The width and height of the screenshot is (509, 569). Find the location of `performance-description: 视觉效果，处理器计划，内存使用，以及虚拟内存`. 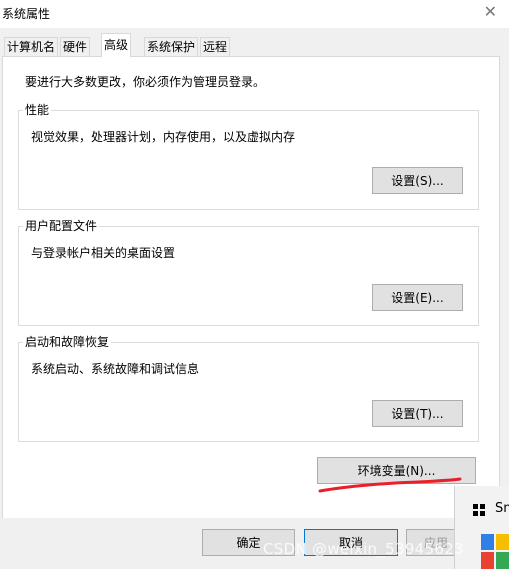

performance-description: 视觉效果，处理器计划，内存使用，以及虚拟内存 is located at coordinates (163, 137).